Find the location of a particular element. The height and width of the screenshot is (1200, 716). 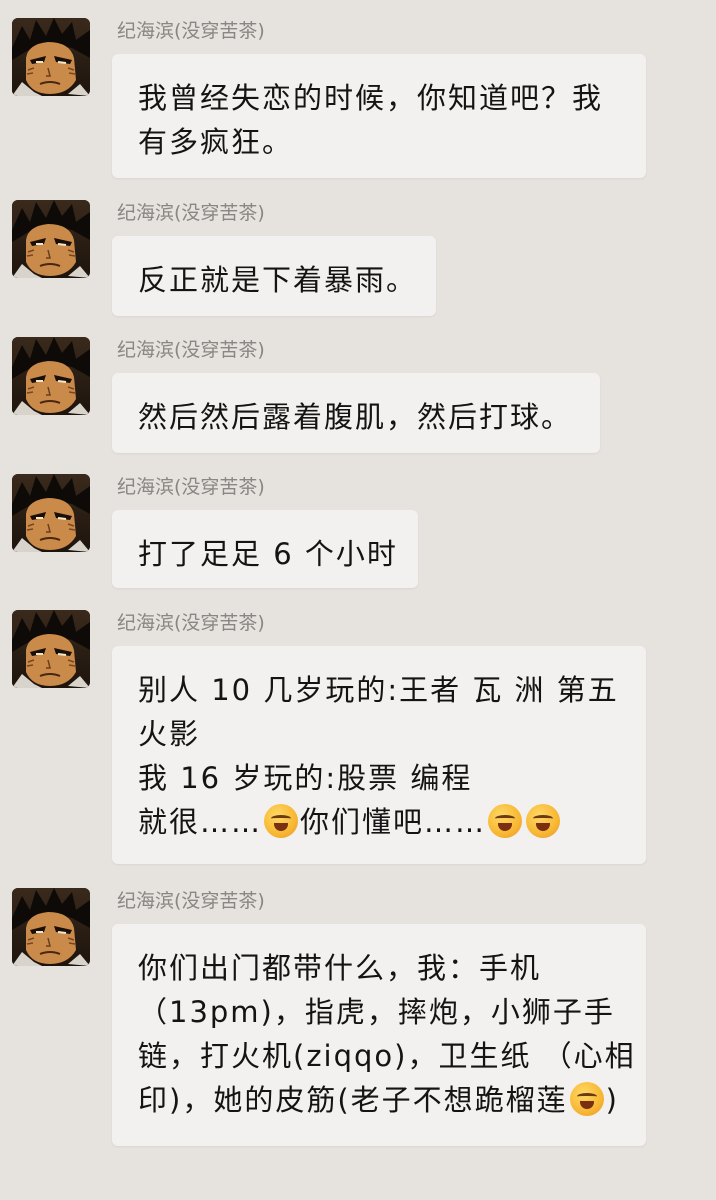

message-text-fragment: 印)，她的皮筋(老子不想跪榴莲 is located at coordinates (353, 1100).